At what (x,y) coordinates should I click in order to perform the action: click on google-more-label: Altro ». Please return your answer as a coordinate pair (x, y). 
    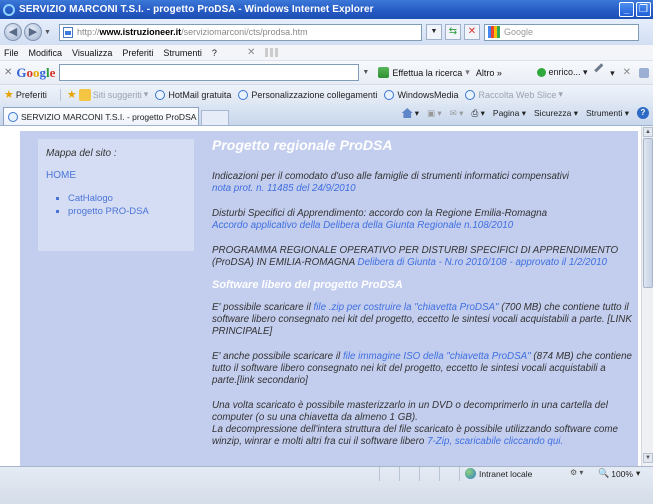
    Looking at the image, I should click on (488, 72).